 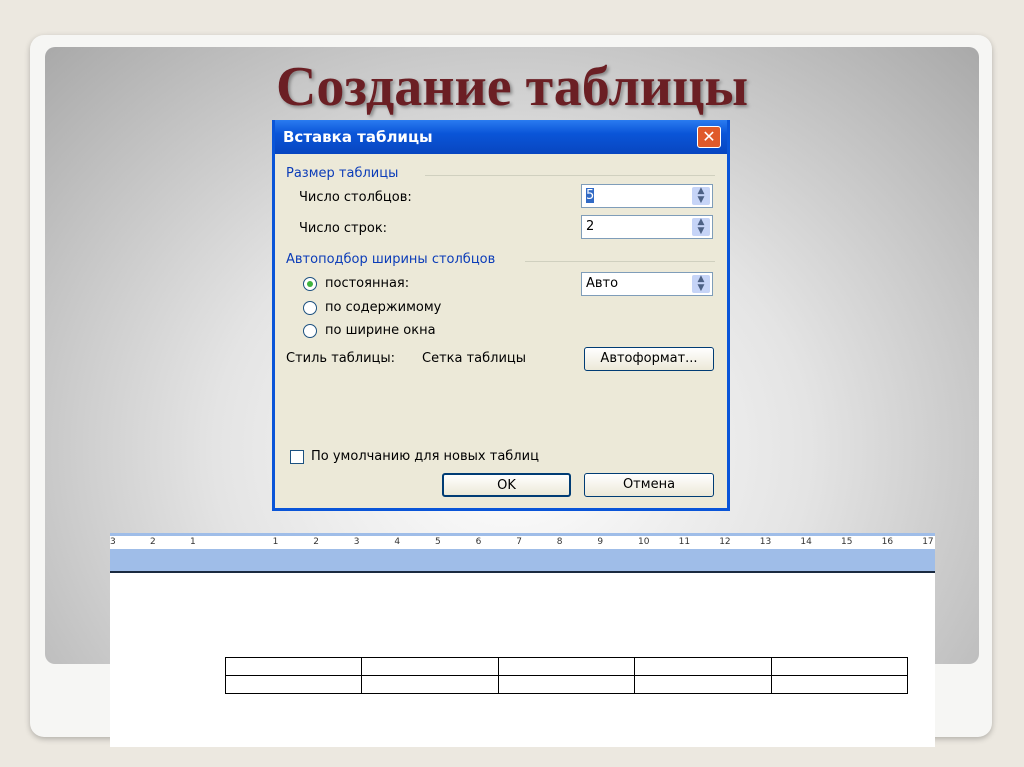 I want to click on rows-value: 2, so click(x=590, y=226).